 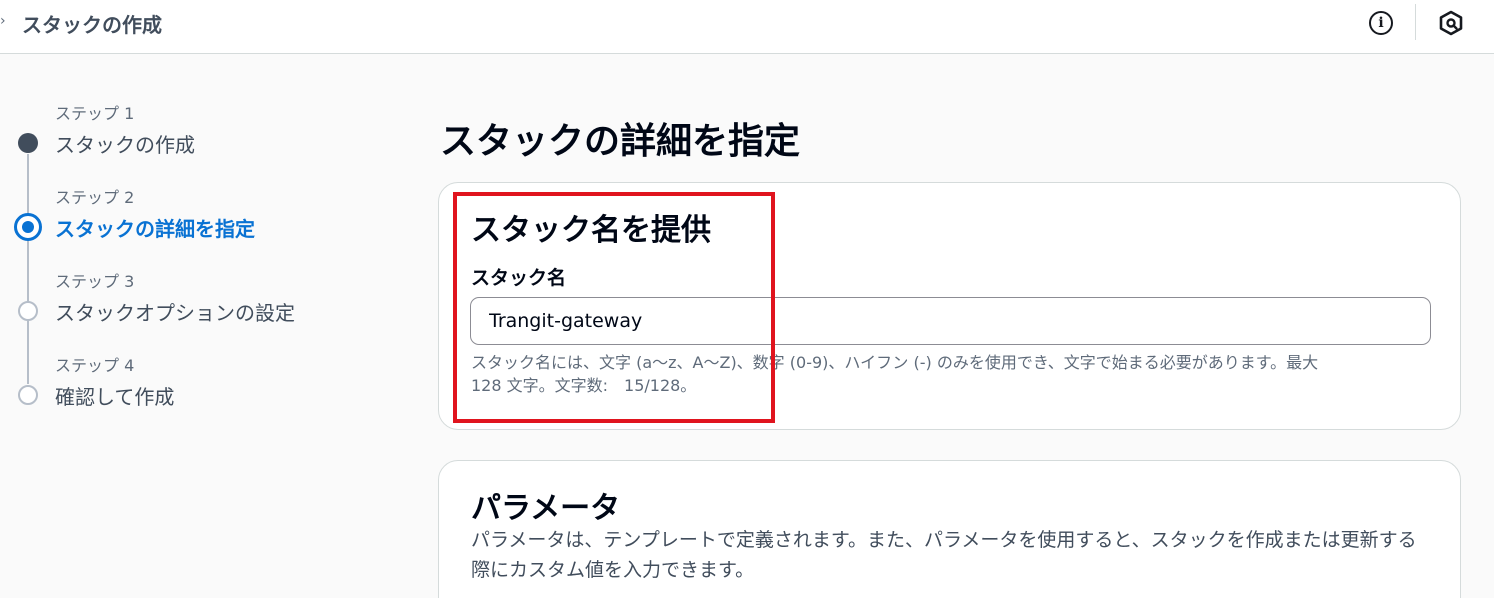 I want to click on page-title: スタックの詳細を指定, so click(x=620, y=141).